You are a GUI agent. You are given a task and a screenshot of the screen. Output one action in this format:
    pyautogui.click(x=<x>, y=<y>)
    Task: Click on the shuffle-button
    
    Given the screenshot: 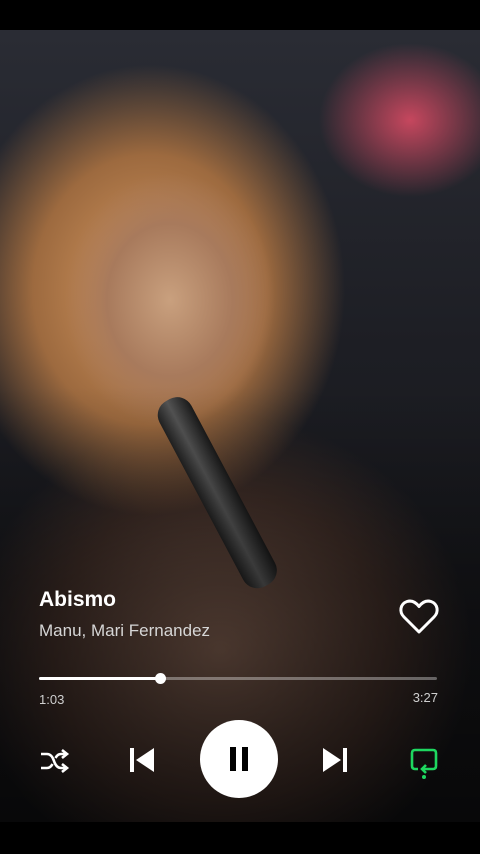 What is the action you would take?
    pyautogui.click(x=54, y=761)
    